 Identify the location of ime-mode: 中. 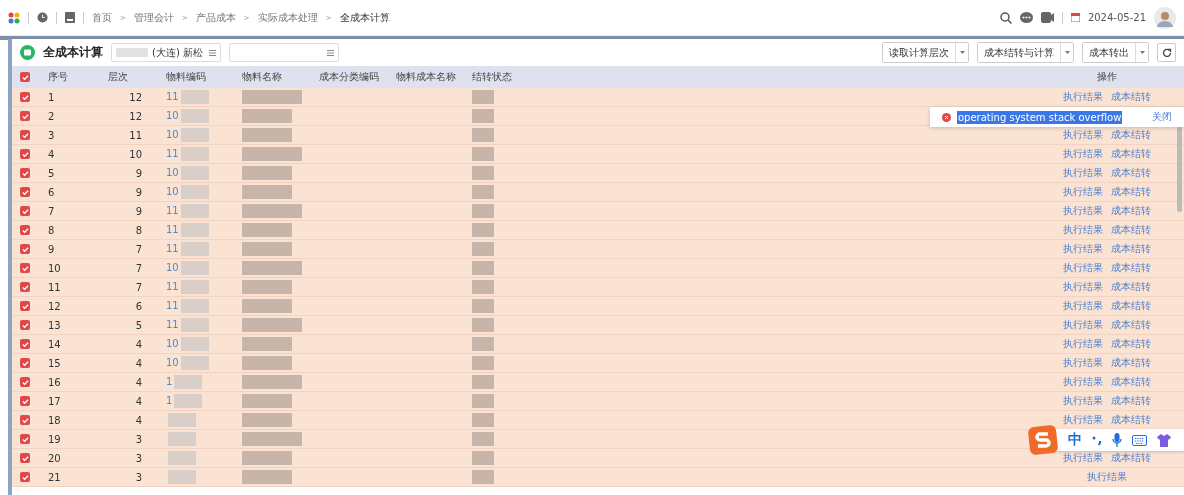
(1075, 440).